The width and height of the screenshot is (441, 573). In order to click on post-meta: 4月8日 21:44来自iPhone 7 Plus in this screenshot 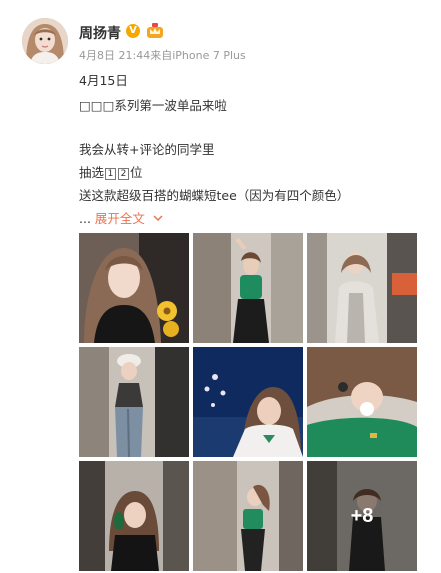, I will do `click(162, 55)`.